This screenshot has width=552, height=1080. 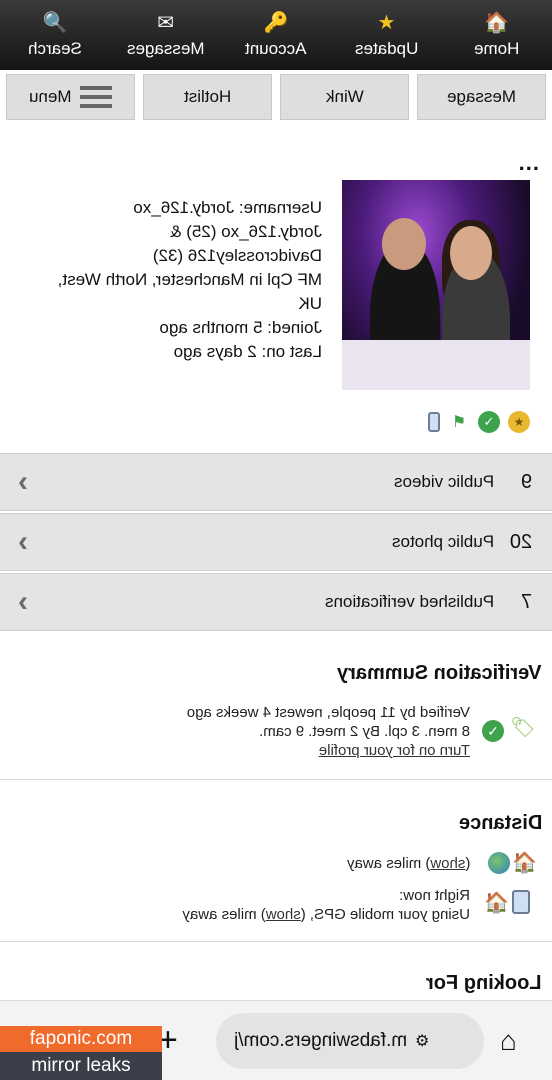 What do you see at coordinates (508, 1041) in the screenshot?
I see `home-icon: ⌂` at bounding box center [508, 1041].